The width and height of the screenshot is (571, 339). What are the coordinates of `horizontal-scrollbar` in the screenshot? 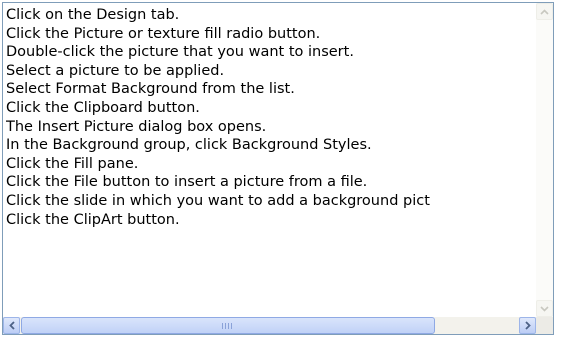 It's located at (269, 325).